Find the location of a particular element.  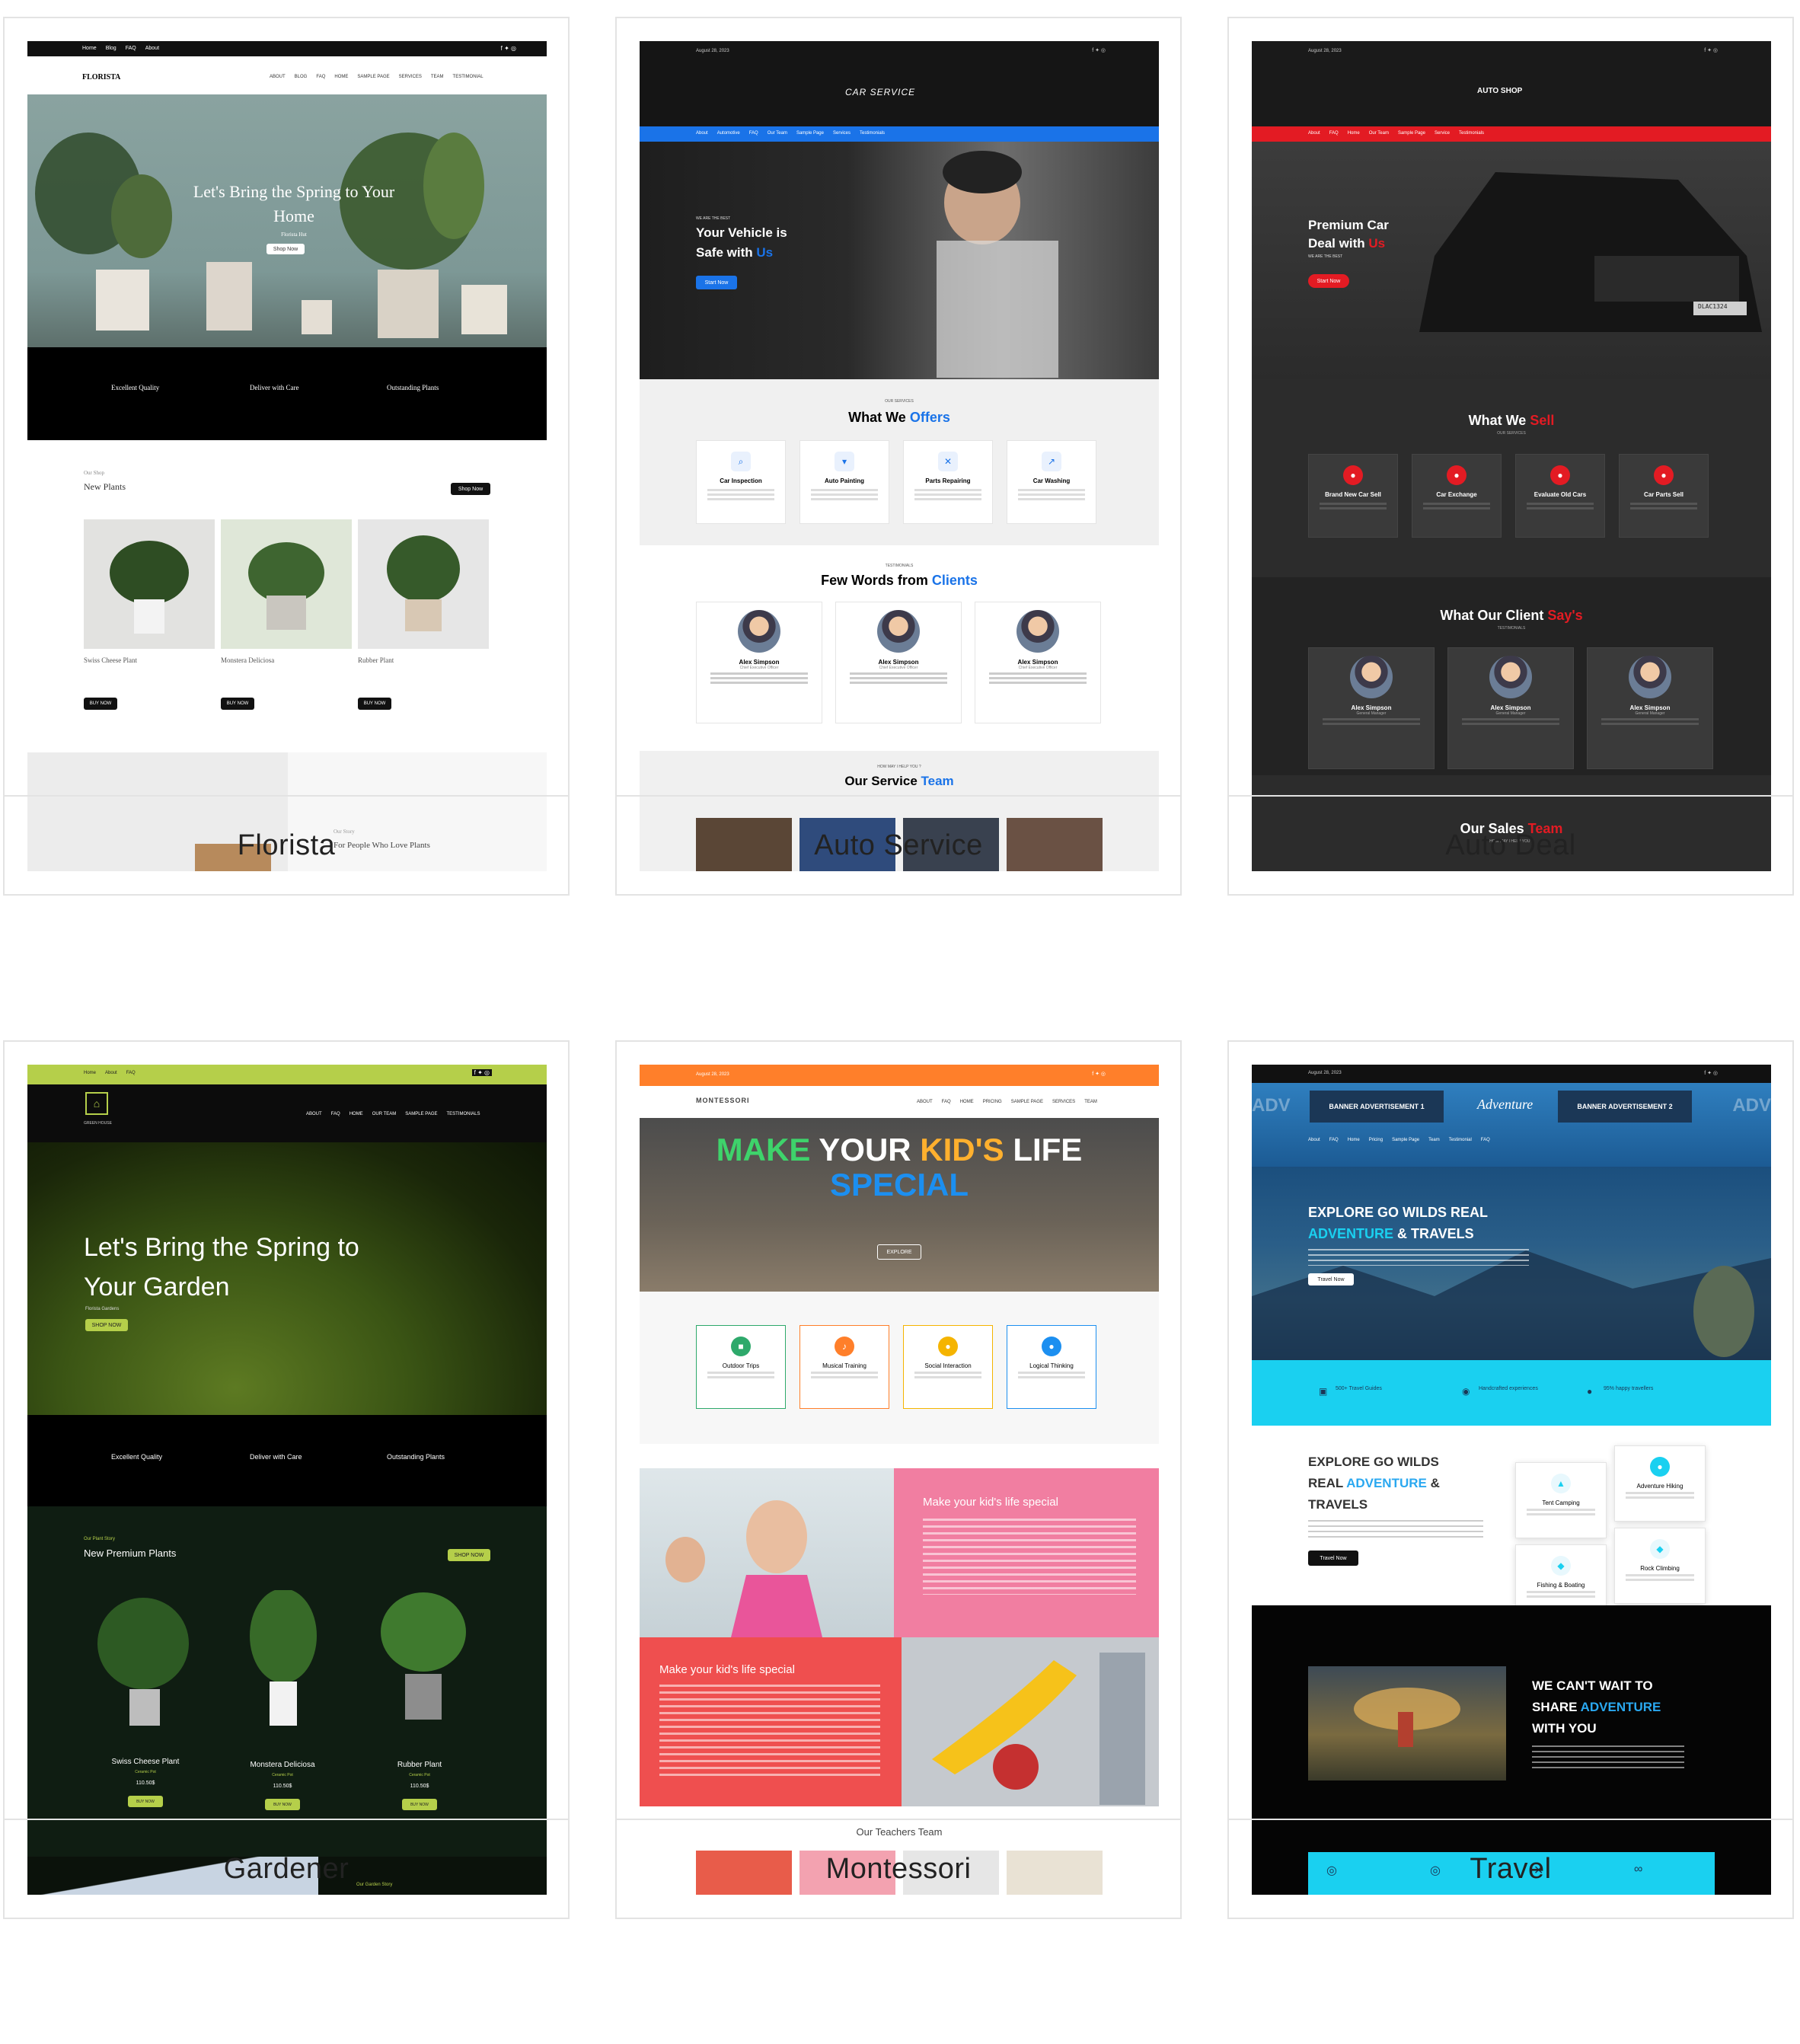

service-card: ● Car Parts Sell is located at coordinates (1664, 496).